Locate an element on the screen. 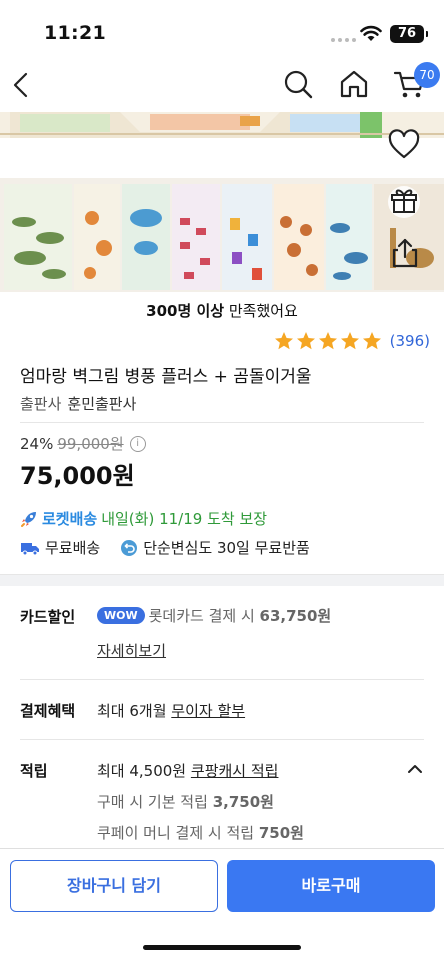  publisher: 출판사 훈민출판사 is located at coordinates (78, 403).